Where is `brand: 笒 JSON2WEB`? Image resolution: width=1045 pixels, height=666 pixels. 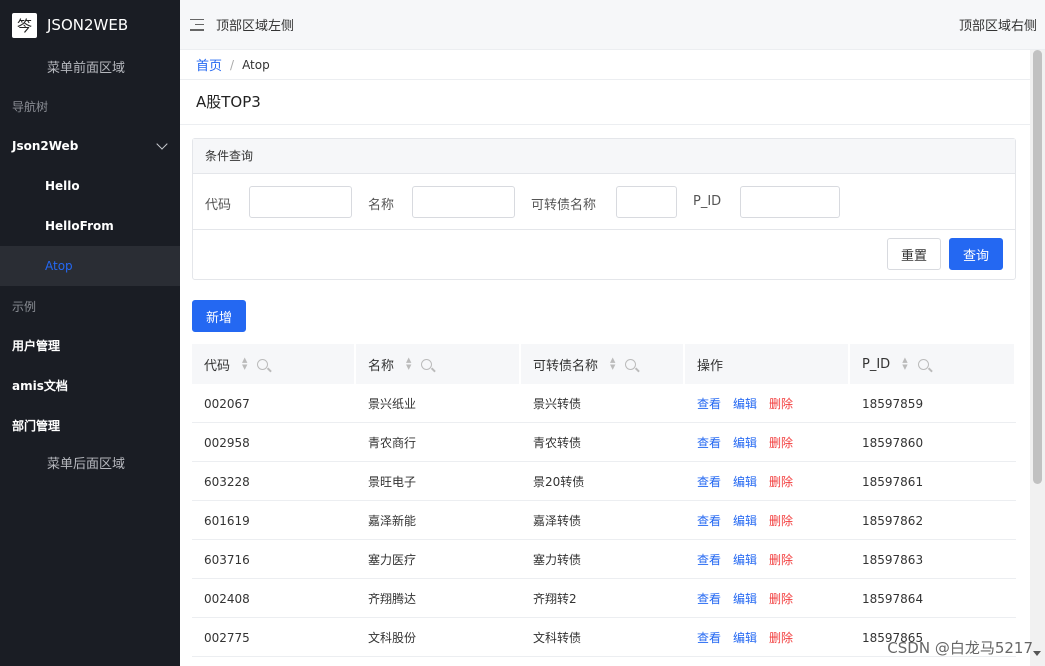
brand: 笒 JSON2WEB is located at coordinates (90, 25).